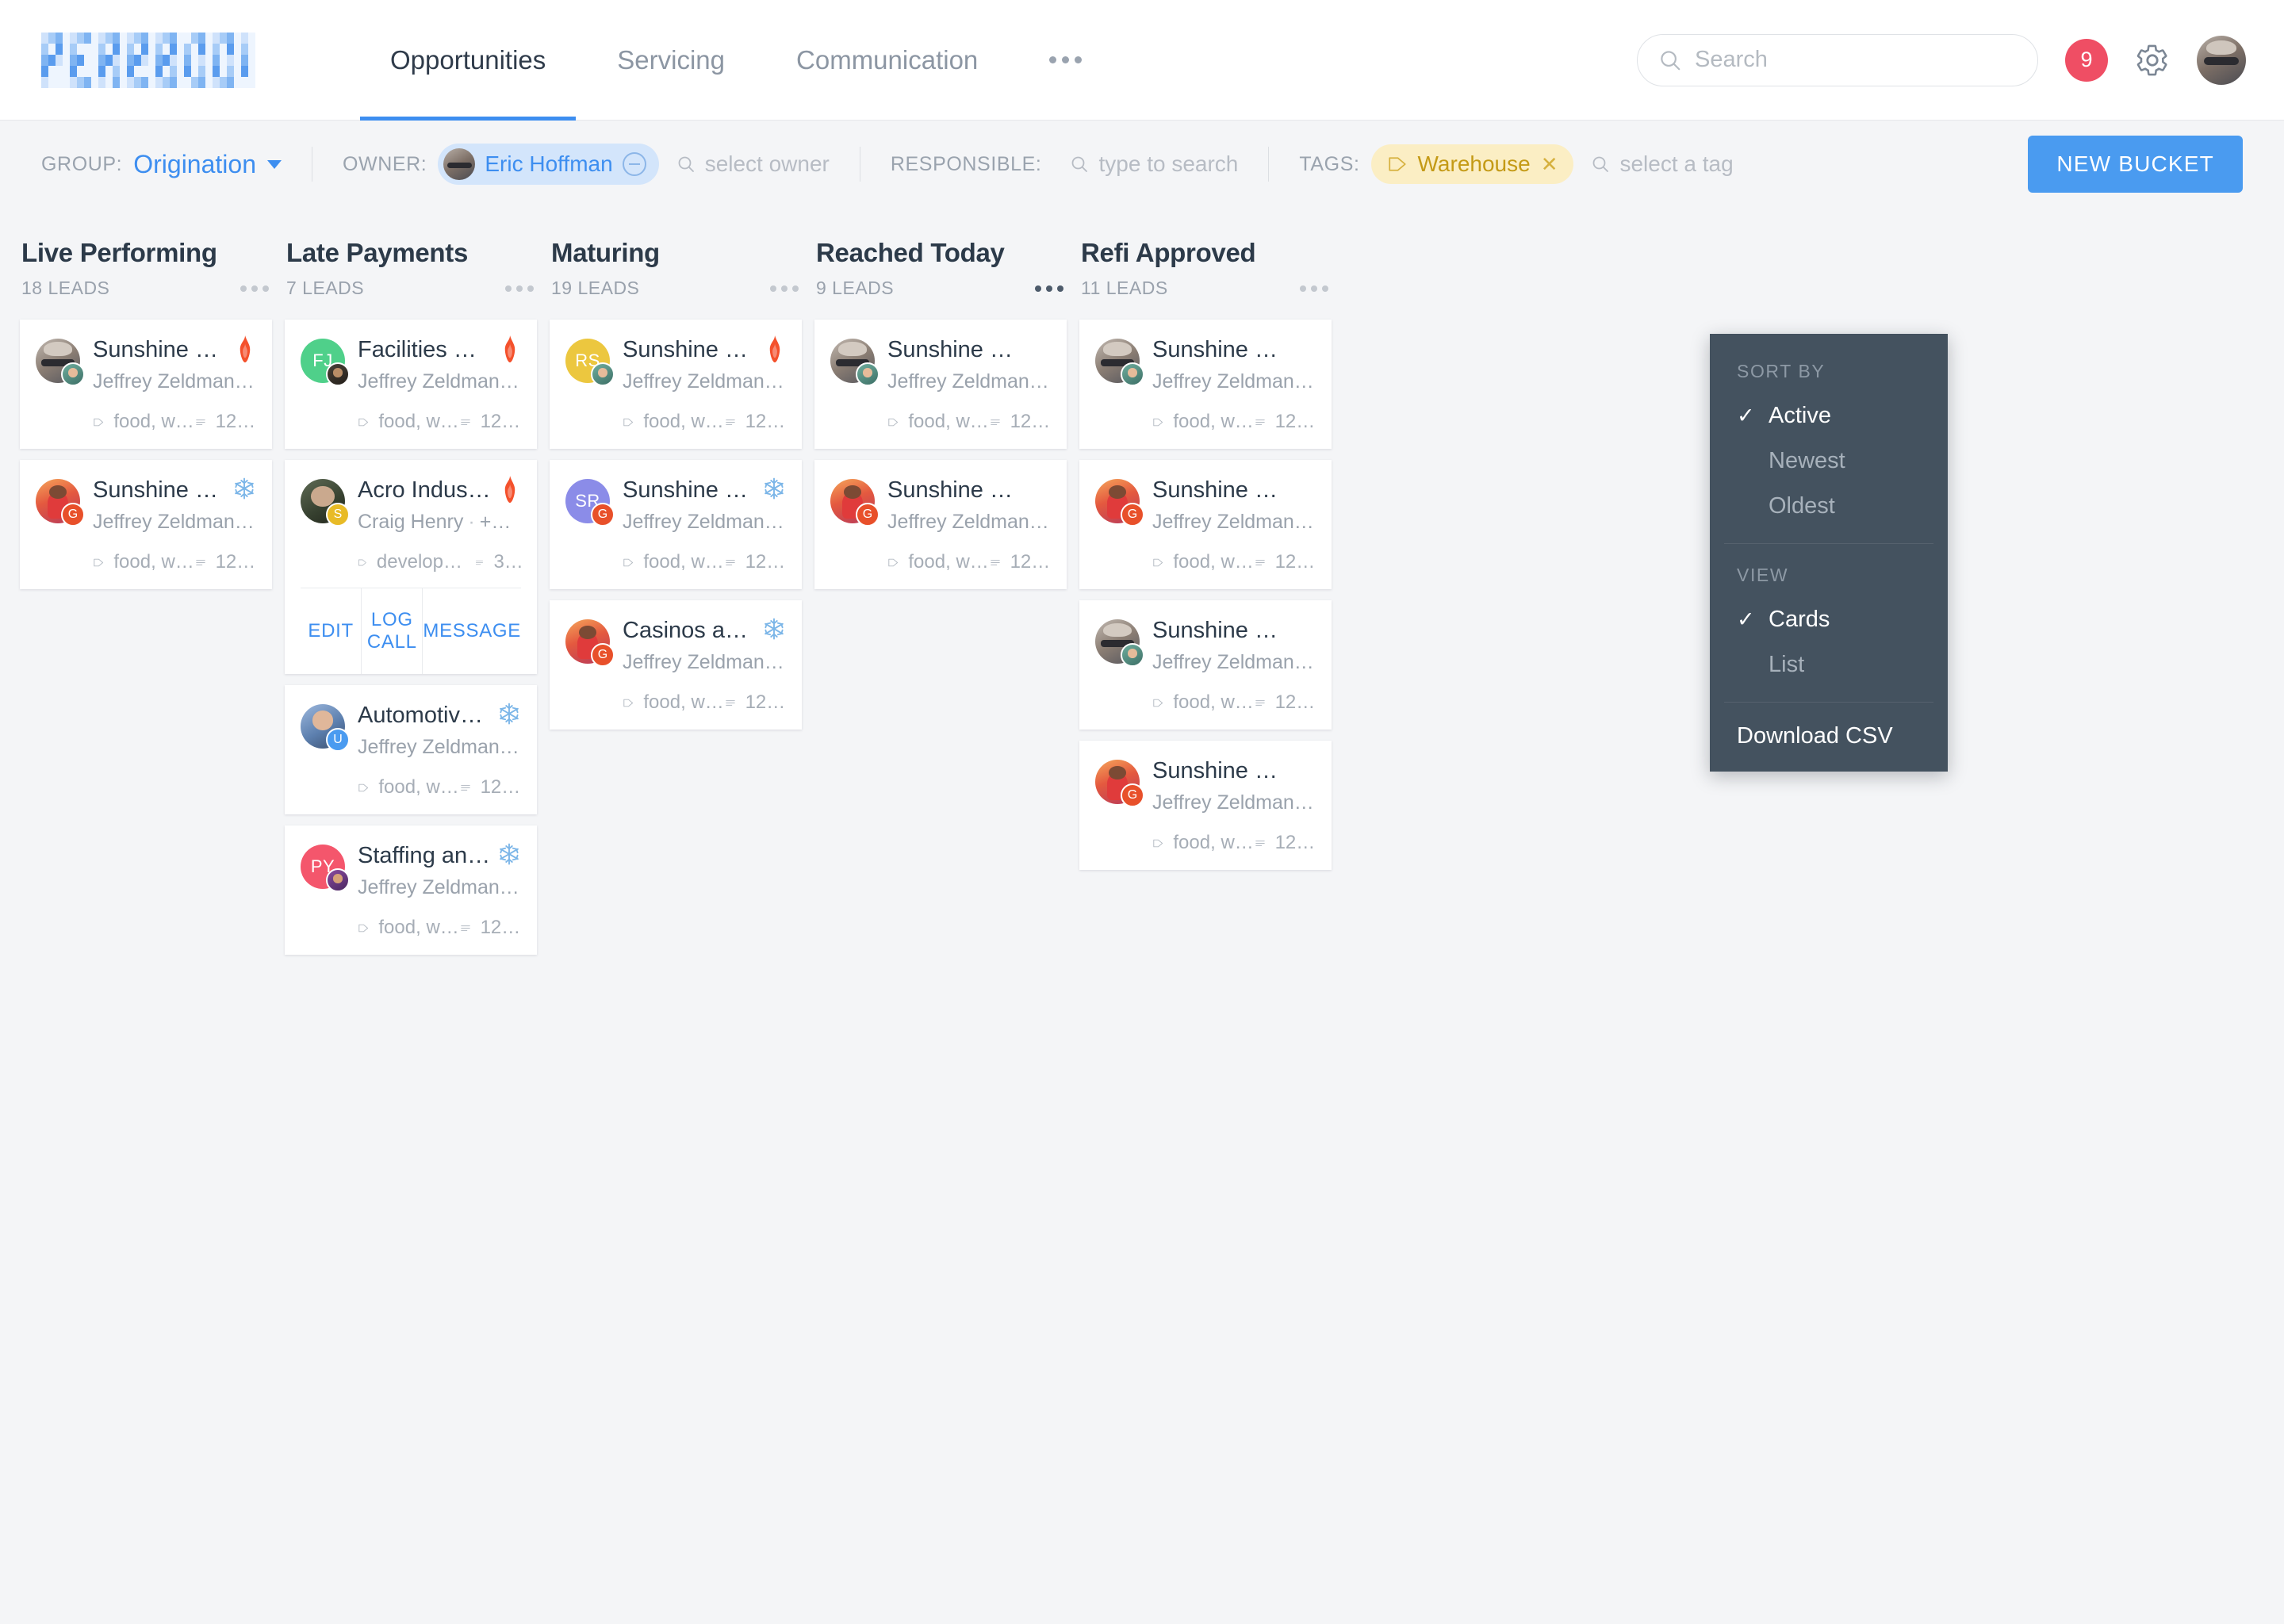 This screenshot has height=1624, width=2284. What do you see at coordinates (82, 163) in the screenshot?
I see `group-filter-label: GROUP:` at bounding box center [82, 163].